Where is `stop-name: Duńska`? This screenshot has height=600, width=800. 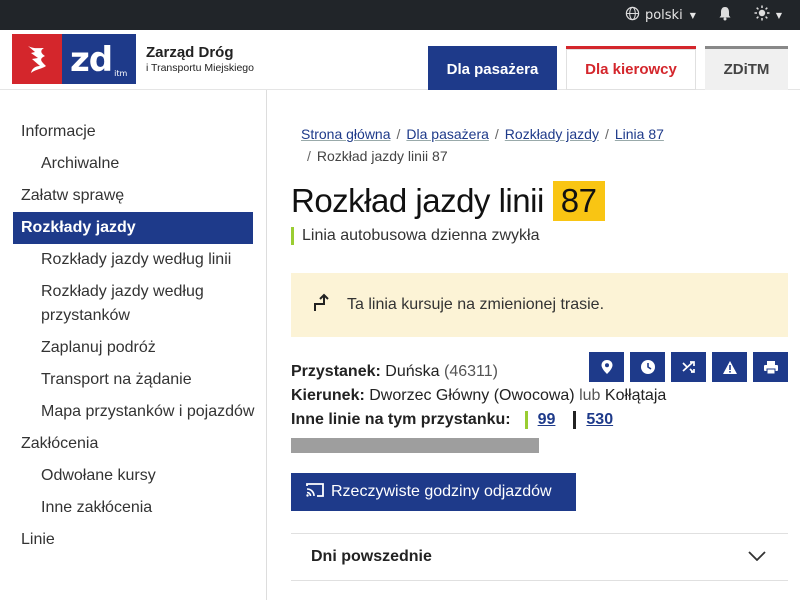
stop-name: Duńska is located at coordinates (412, 371).